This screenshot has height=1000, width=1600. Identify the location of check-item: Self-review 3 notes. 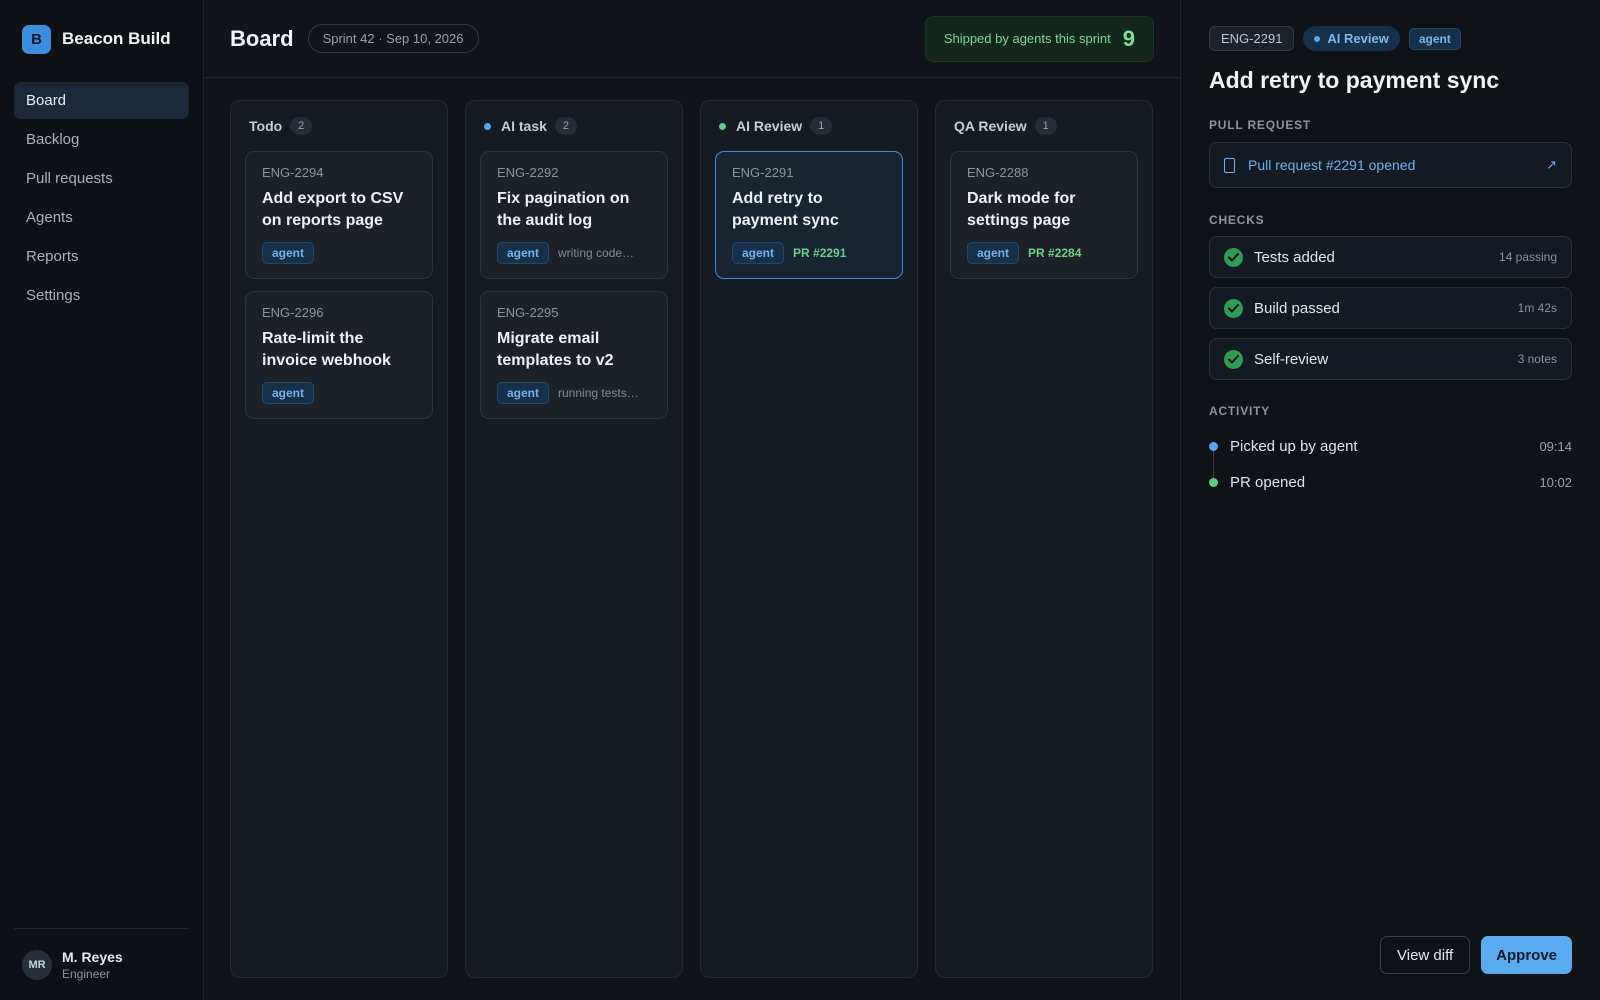
(1390, 359).